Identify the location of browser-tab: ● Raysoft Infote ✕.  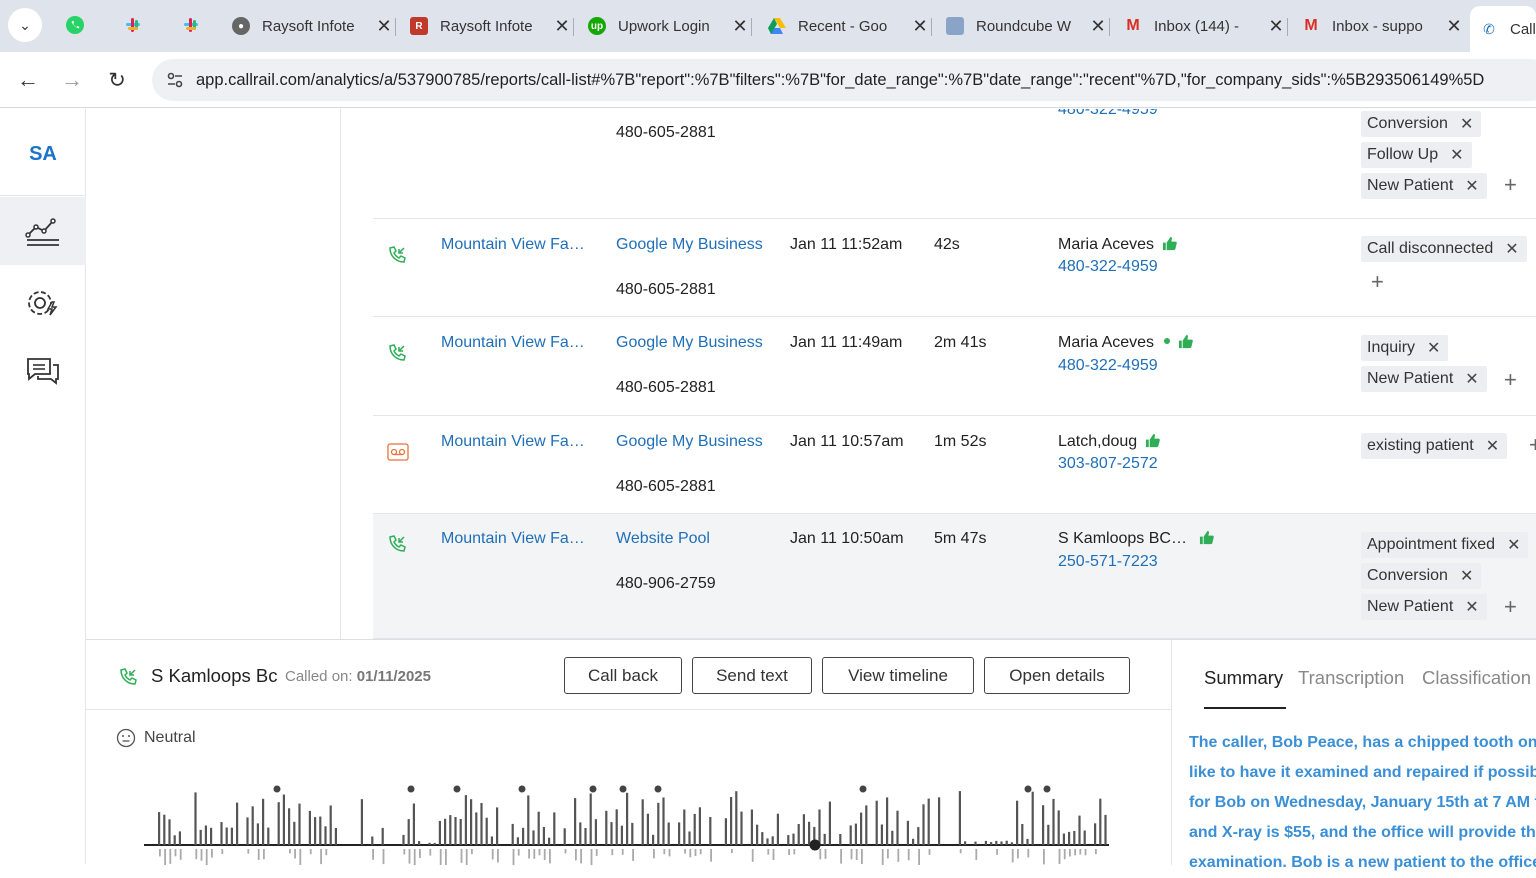
(309, 26).